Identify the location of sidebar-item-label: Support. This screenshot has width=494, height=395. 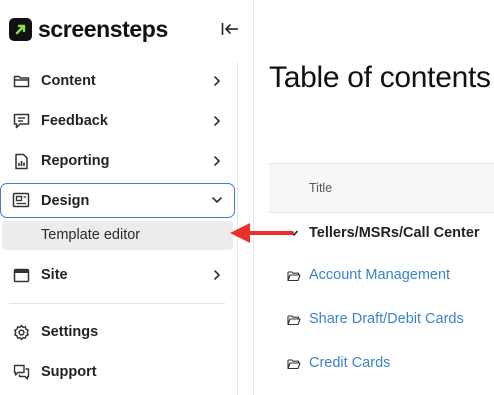
(69, 372).